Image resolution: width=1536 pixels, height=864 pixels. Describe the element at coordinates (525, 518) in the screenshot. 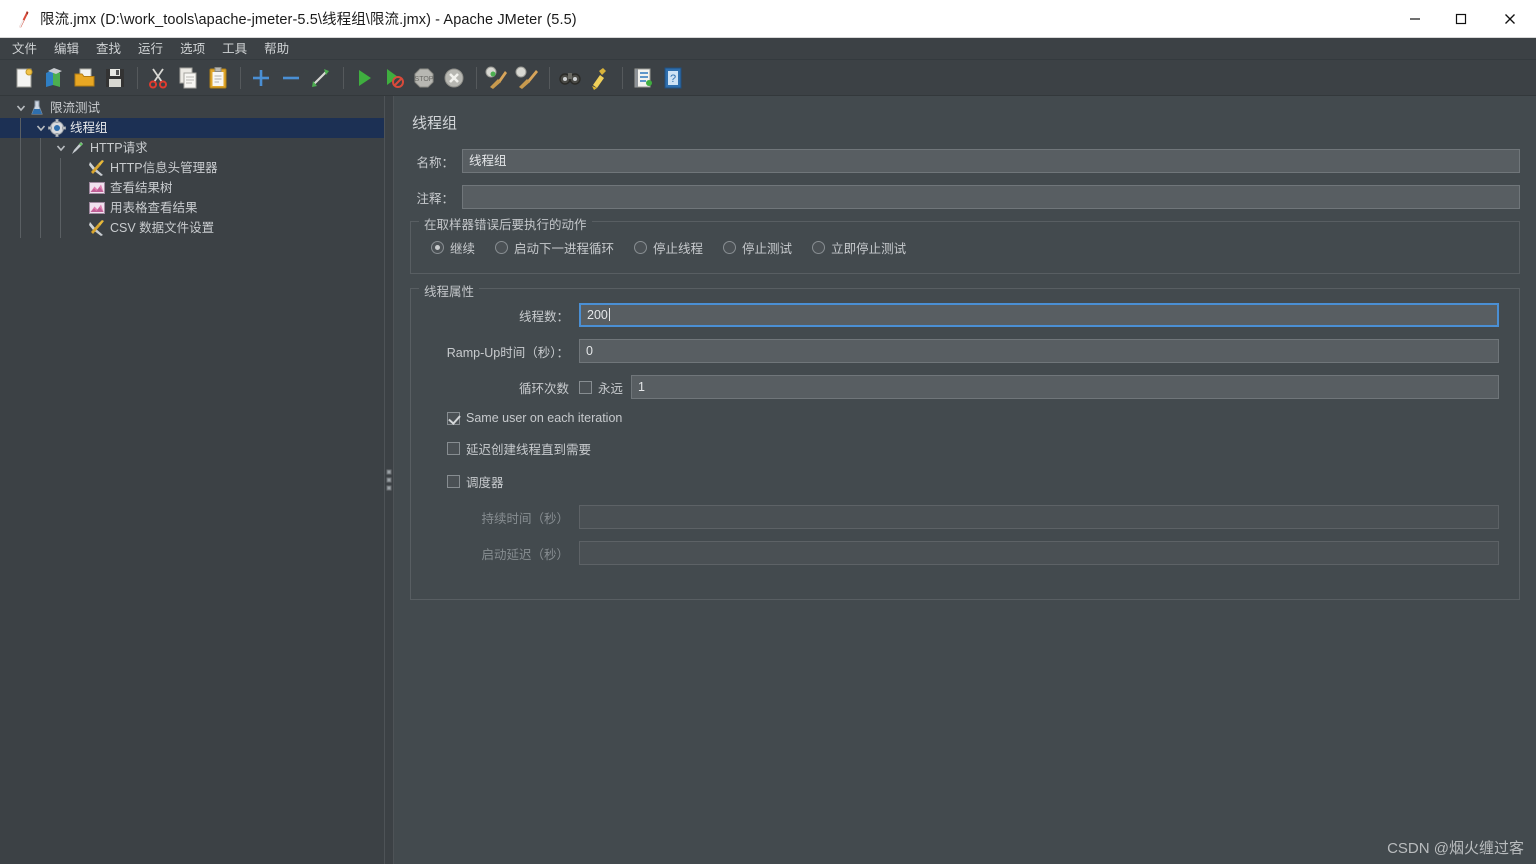

I see `duration-label: 持续时间（秒）` at that location.